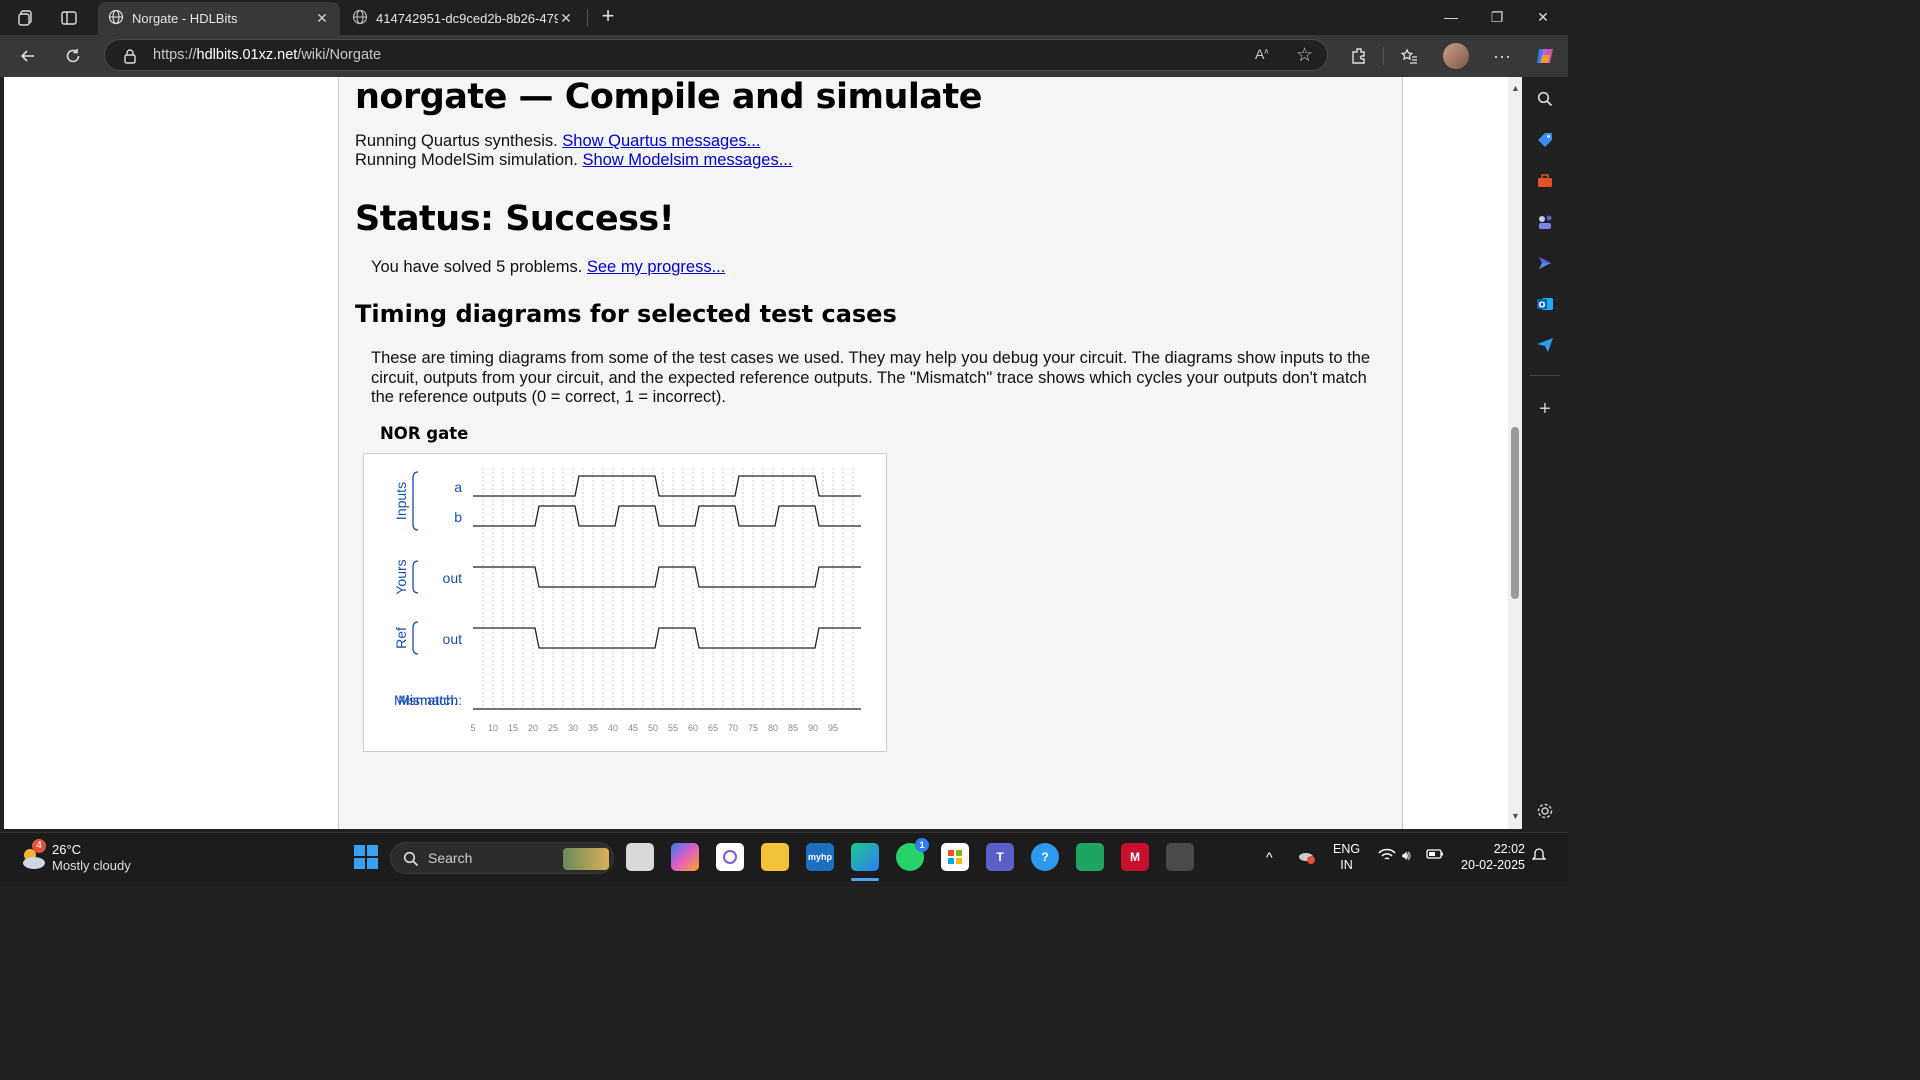 Image resolution: width=1920 pixels, height=1080 pixels. What do you see at coordinates (28, 56) in the screenshot?
I see `back-button` at bounding box center [28, 56].